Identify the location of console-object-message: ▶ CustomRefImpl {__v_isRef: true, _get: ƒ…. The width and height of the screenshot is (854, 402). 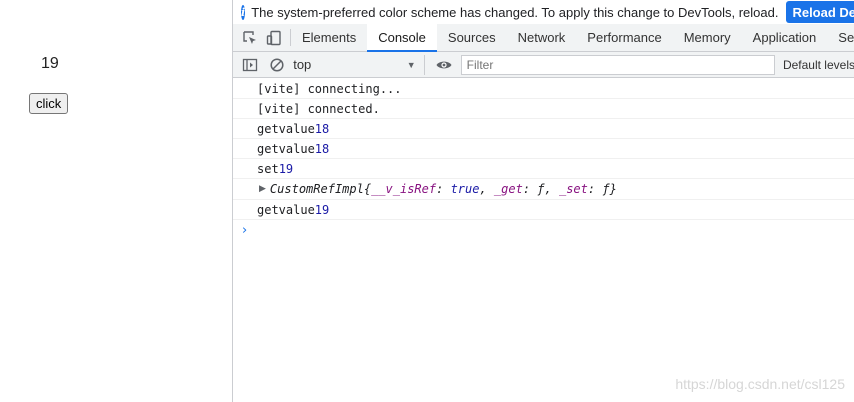
(543, 189).